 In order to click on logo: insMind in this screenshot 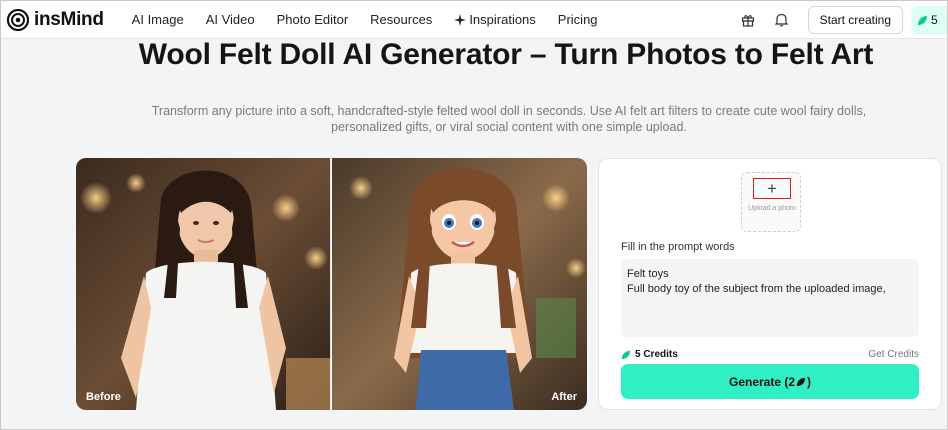, I will do `click(55, 19)`.